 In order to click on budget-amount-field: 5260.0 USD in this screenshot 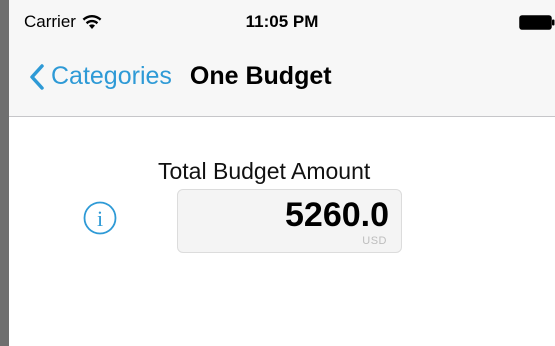, I will do `click(289, 221)`.